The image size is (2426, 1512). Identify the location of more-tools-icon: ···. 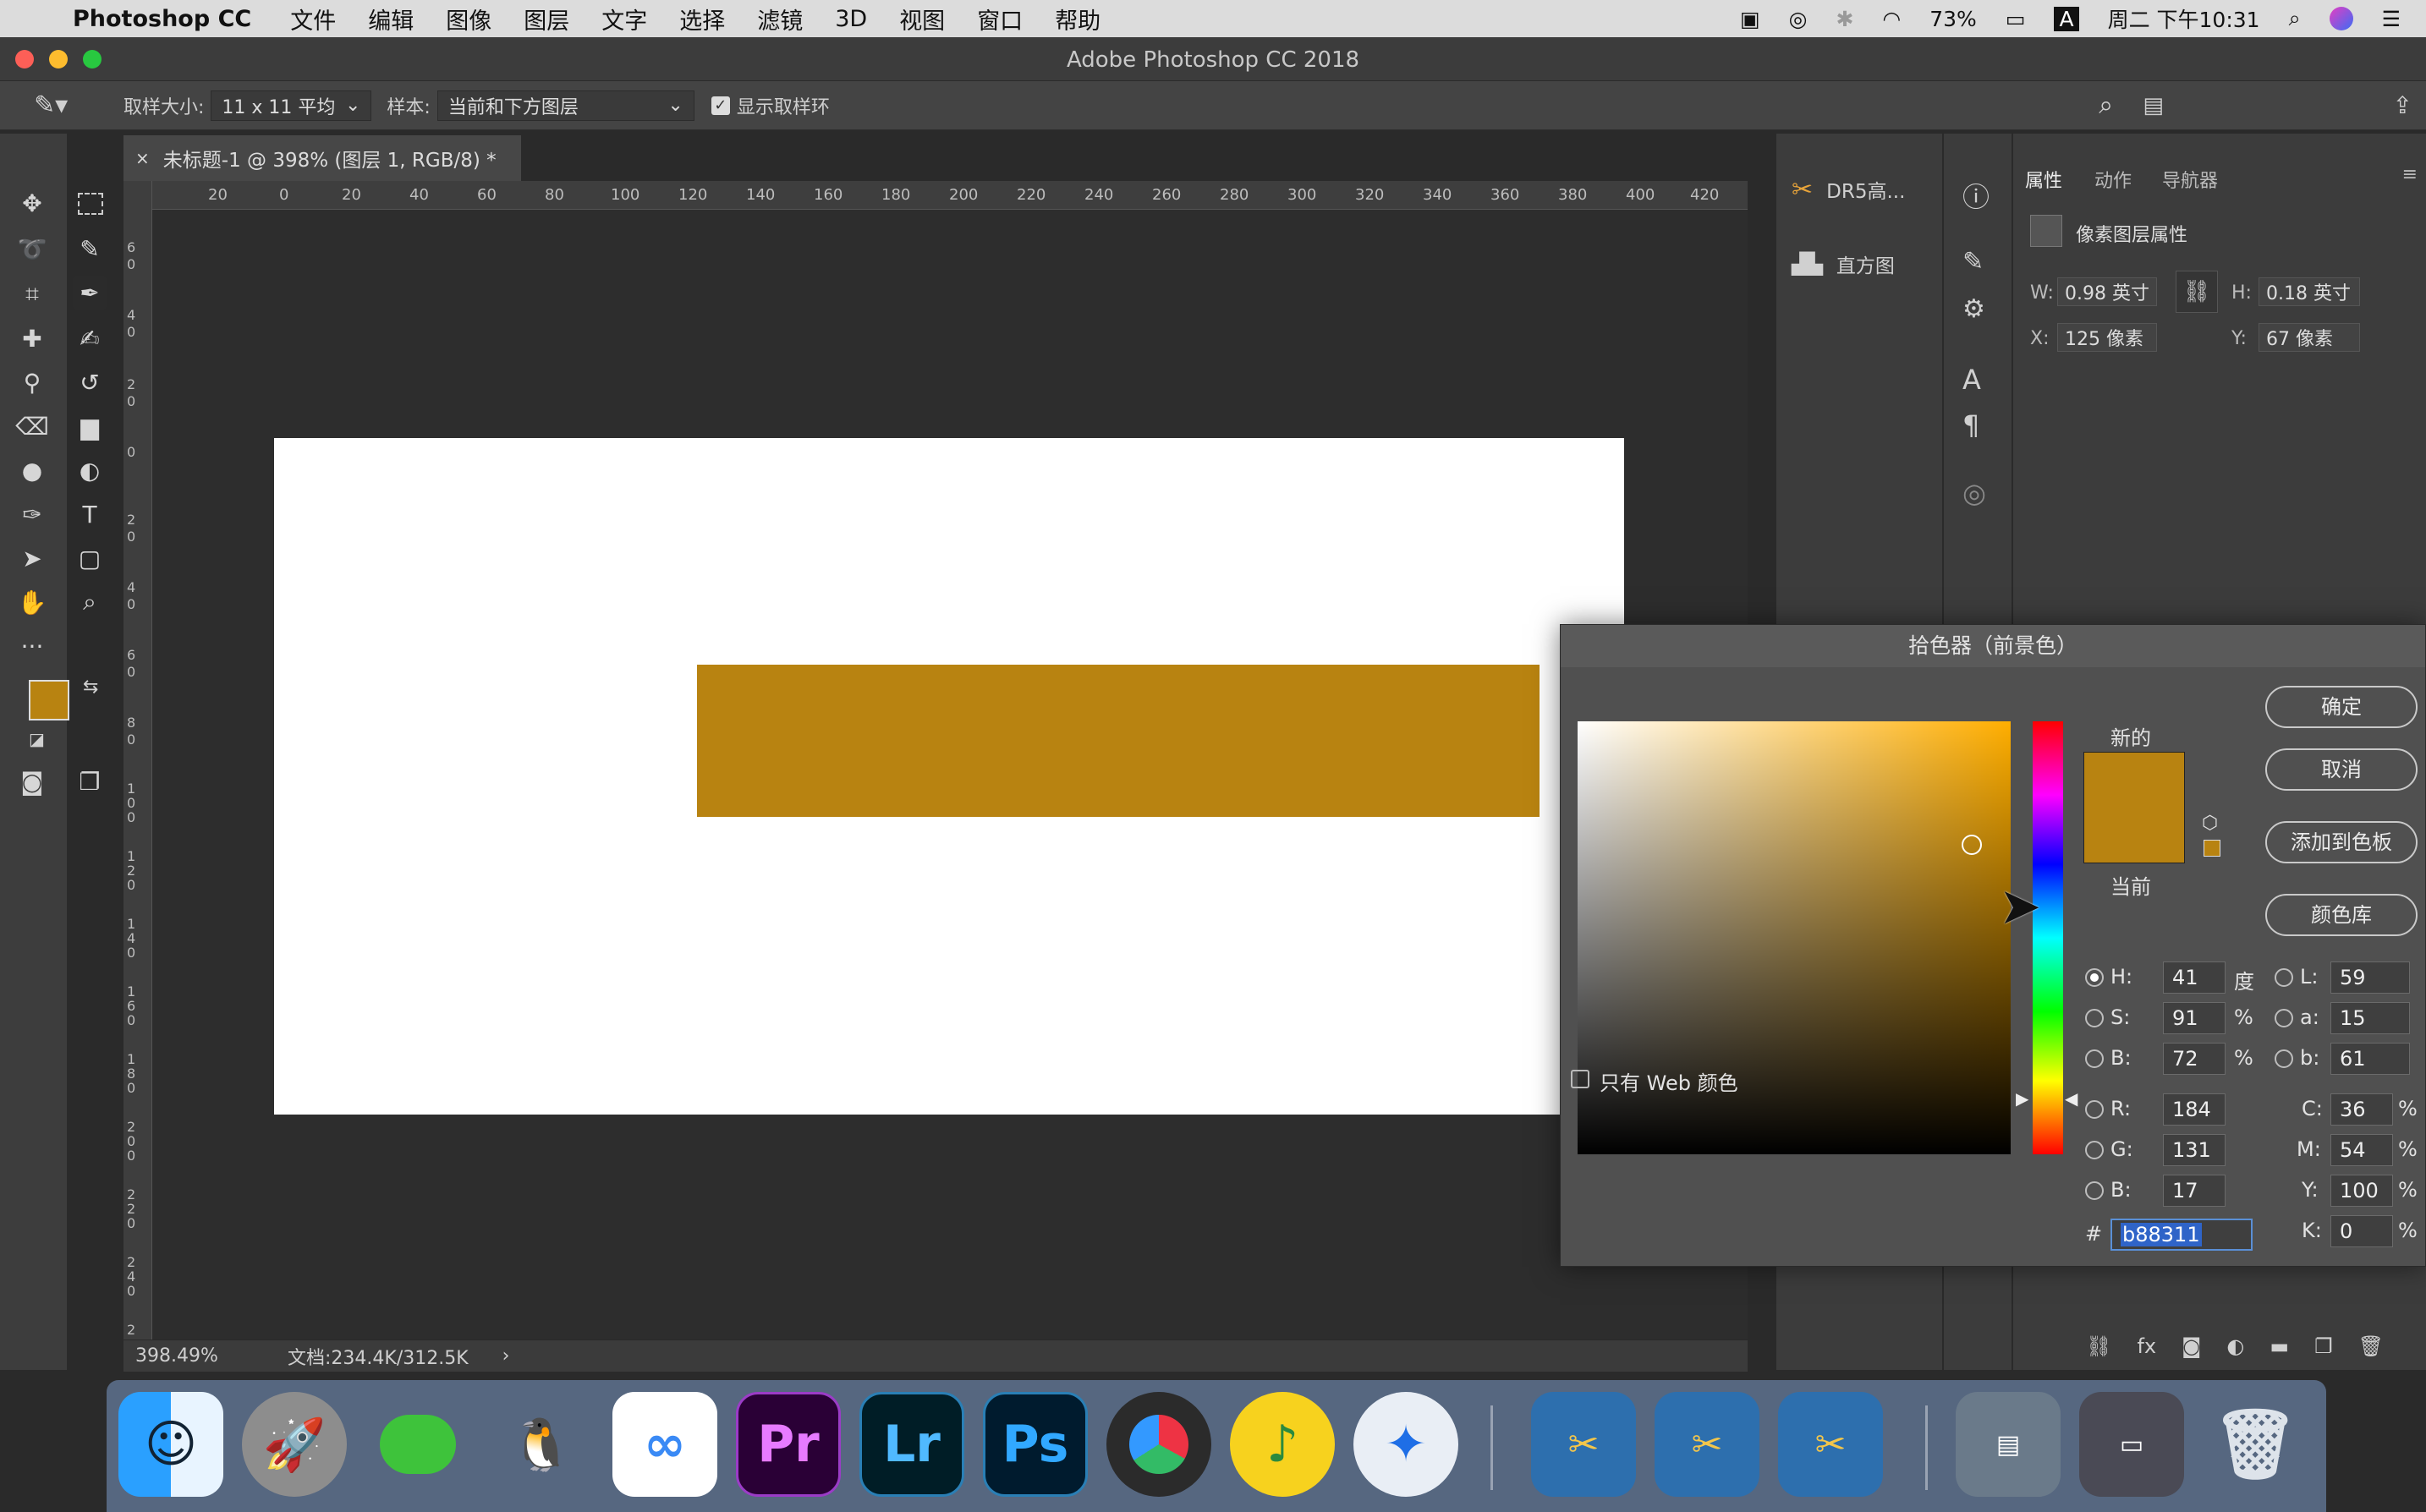
(32, 646).